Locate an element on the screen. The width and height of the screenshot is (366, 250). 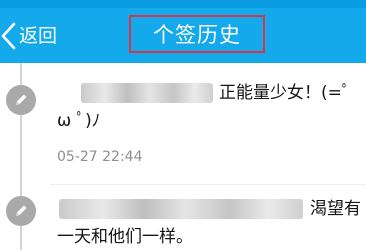
page-title: 个签历史 is located at coordinates (197, 35).